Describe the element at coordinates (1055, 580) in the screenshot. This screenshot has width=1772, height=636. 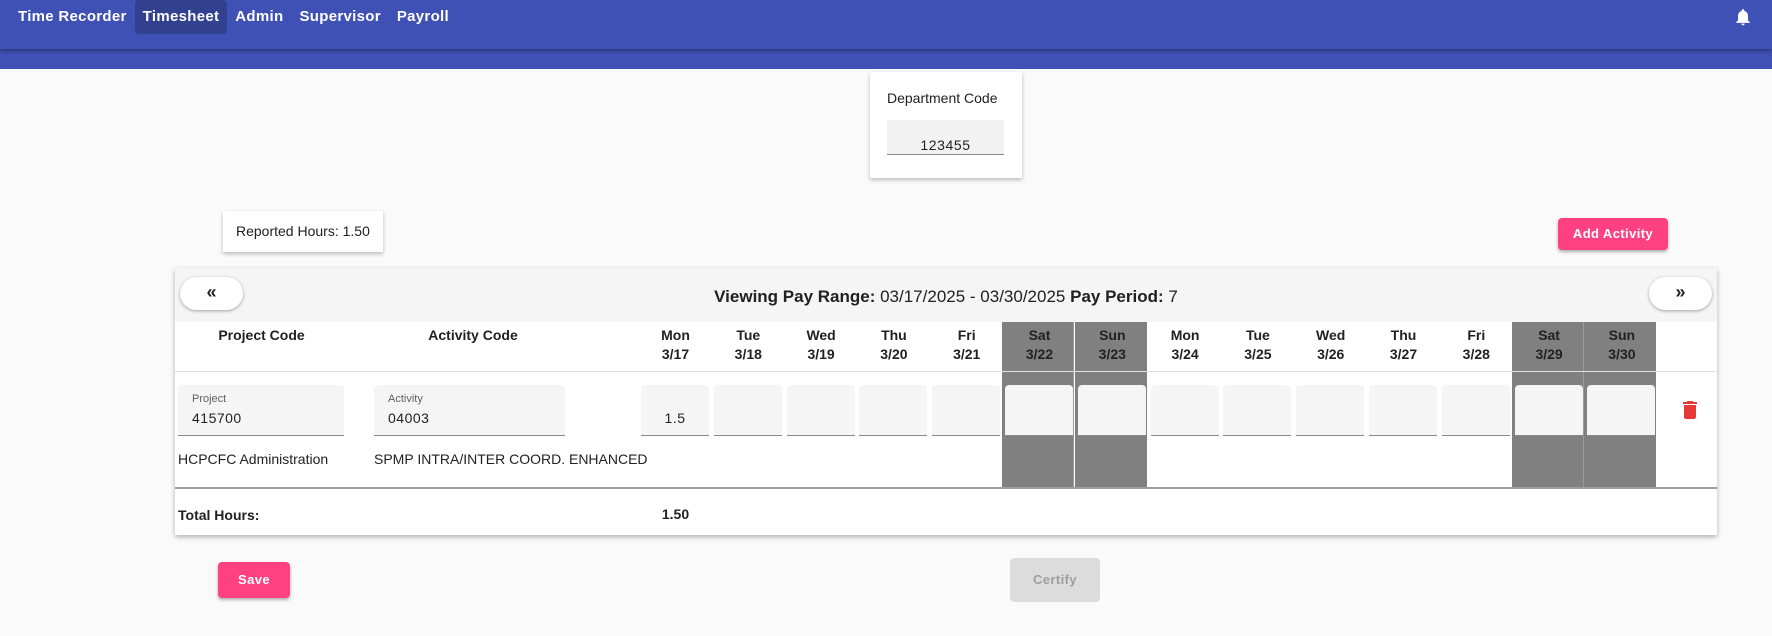
I see `certify-button: Certify` at that location.